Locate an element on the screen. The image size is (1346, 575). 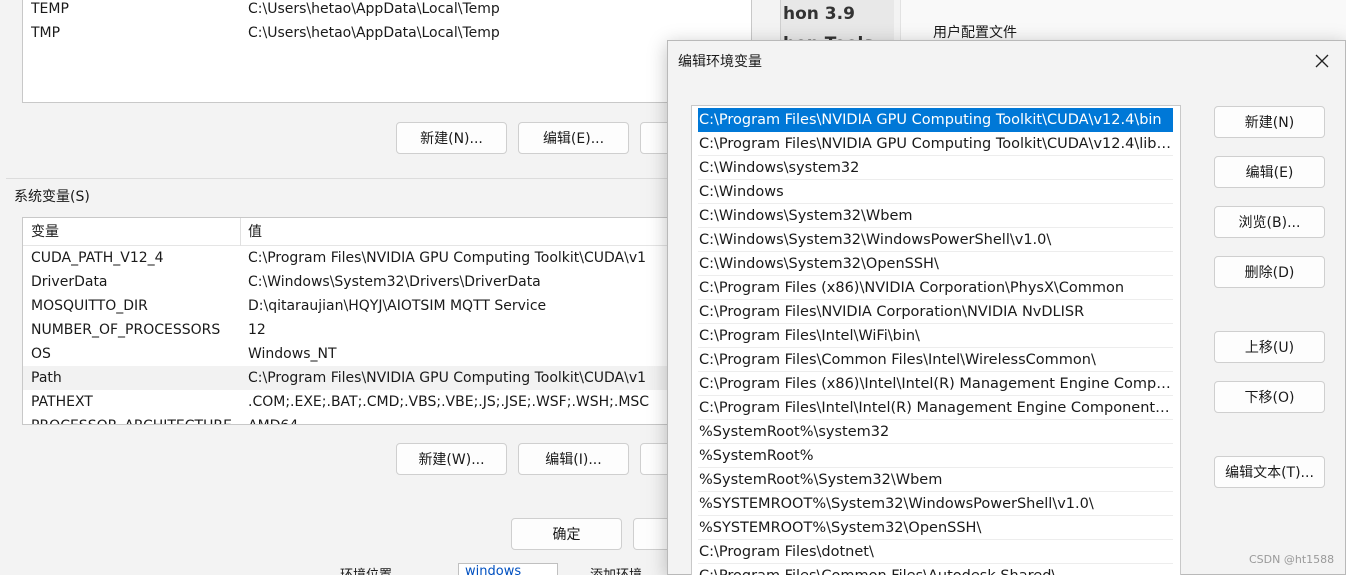
var-name: TMP is located at coordinates (46, 33).